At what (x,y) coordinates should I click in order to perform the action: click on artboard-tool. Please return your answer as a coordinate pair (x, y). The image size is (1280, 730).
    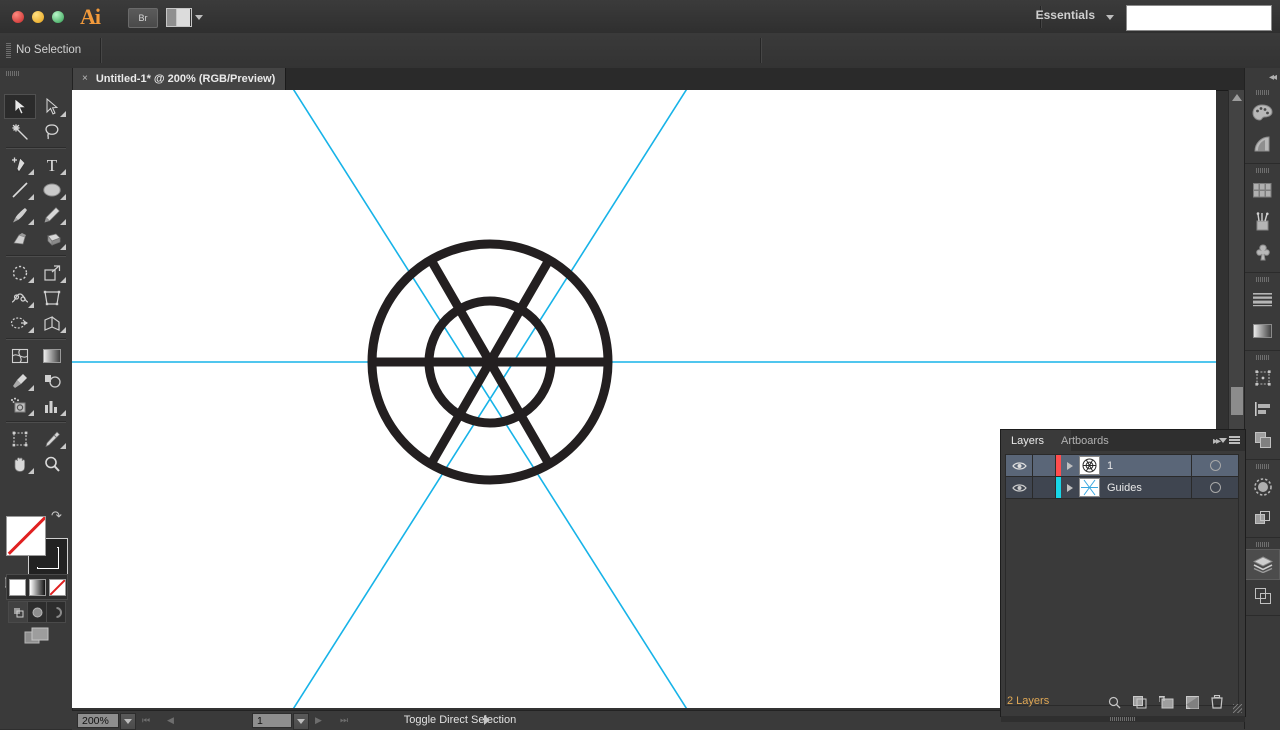
    Looking at the image, I should click on (20, 438).